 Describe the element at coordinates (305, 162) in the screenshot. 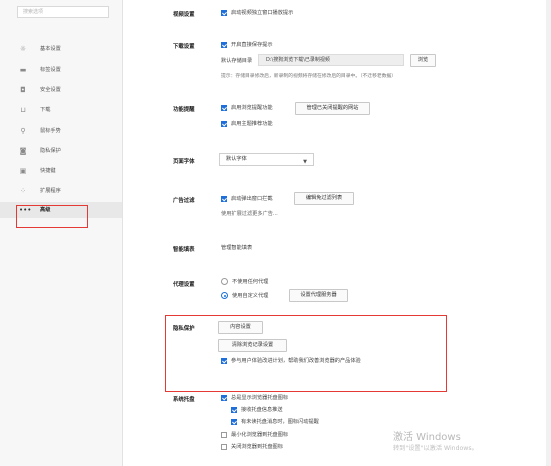

I see `chevron-down-icon: ▼` at that location.